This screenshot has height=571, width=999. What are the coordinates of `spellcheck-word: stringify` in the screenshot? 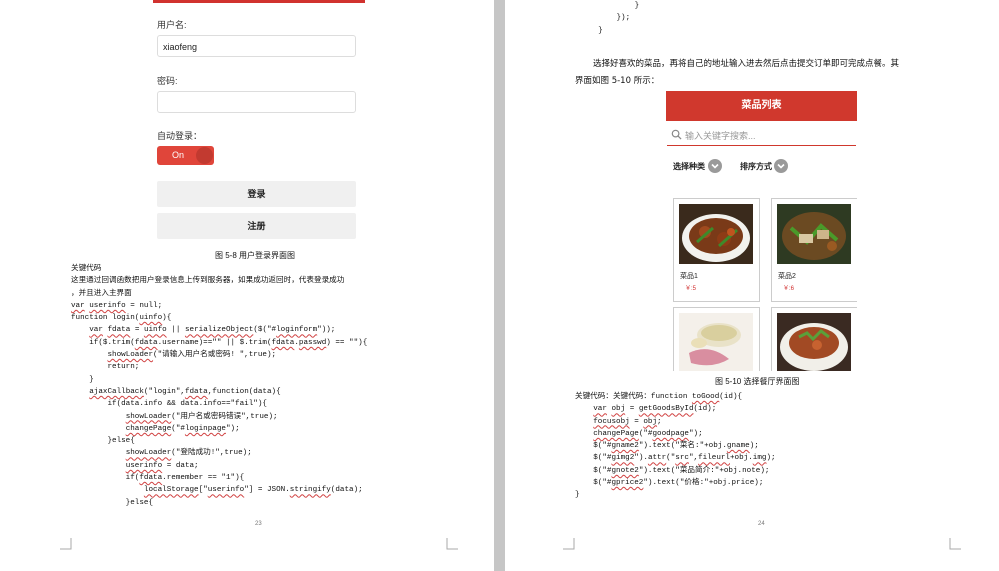 It's located at (310, 490).